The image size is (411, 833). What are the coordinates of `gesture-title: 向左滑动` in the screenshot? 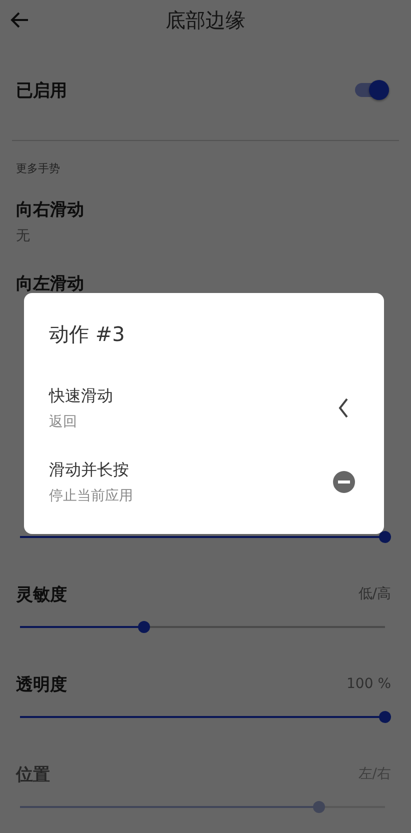 It's located at (50, 284).